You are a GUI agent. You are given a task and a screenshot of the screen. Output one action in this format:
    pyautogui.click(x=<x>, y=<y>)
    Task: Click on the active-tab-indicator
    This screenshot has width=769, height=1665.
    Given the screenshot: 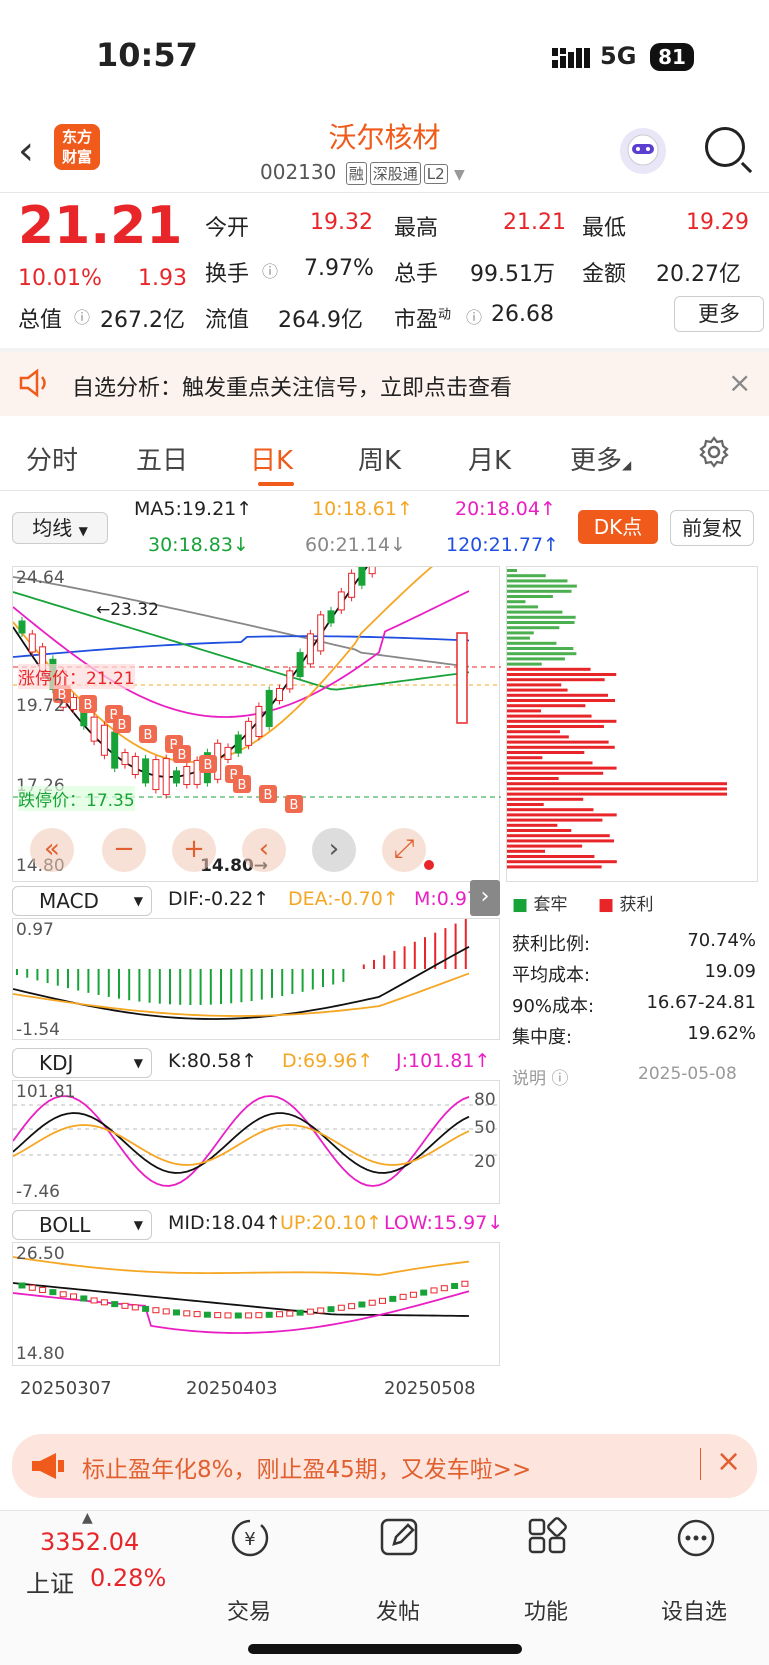 What is the action you would take?
    pyautogui.click(x=276, y=484)
    